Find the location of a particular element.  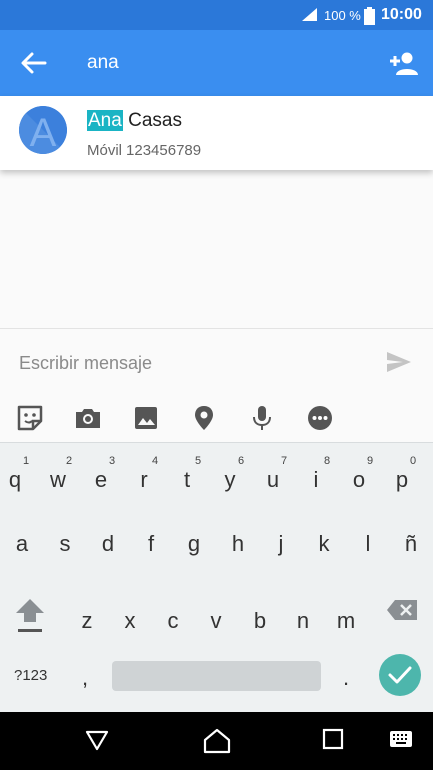

key-i: 8i is located at coordinates (316, 476).